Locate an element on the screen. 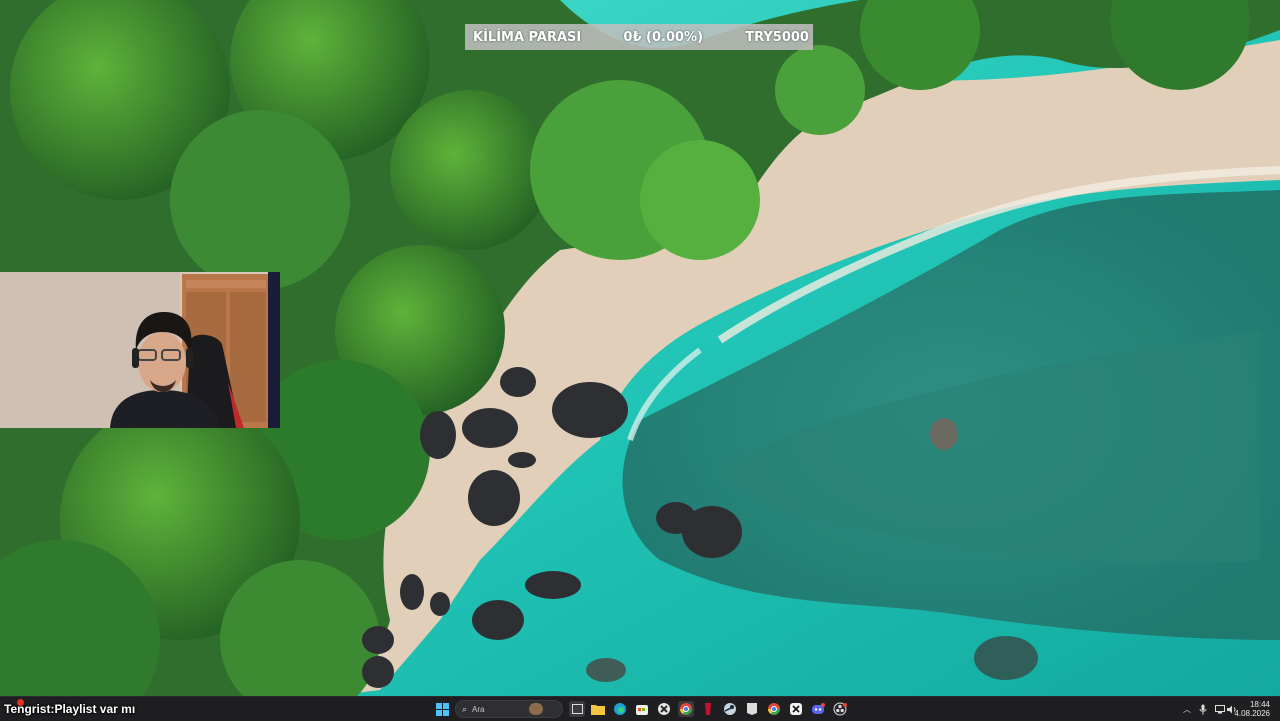 This screenshot has height=721, width=1280. goal-label: KİLİMA PARASI is located at coordinates (527, 37).